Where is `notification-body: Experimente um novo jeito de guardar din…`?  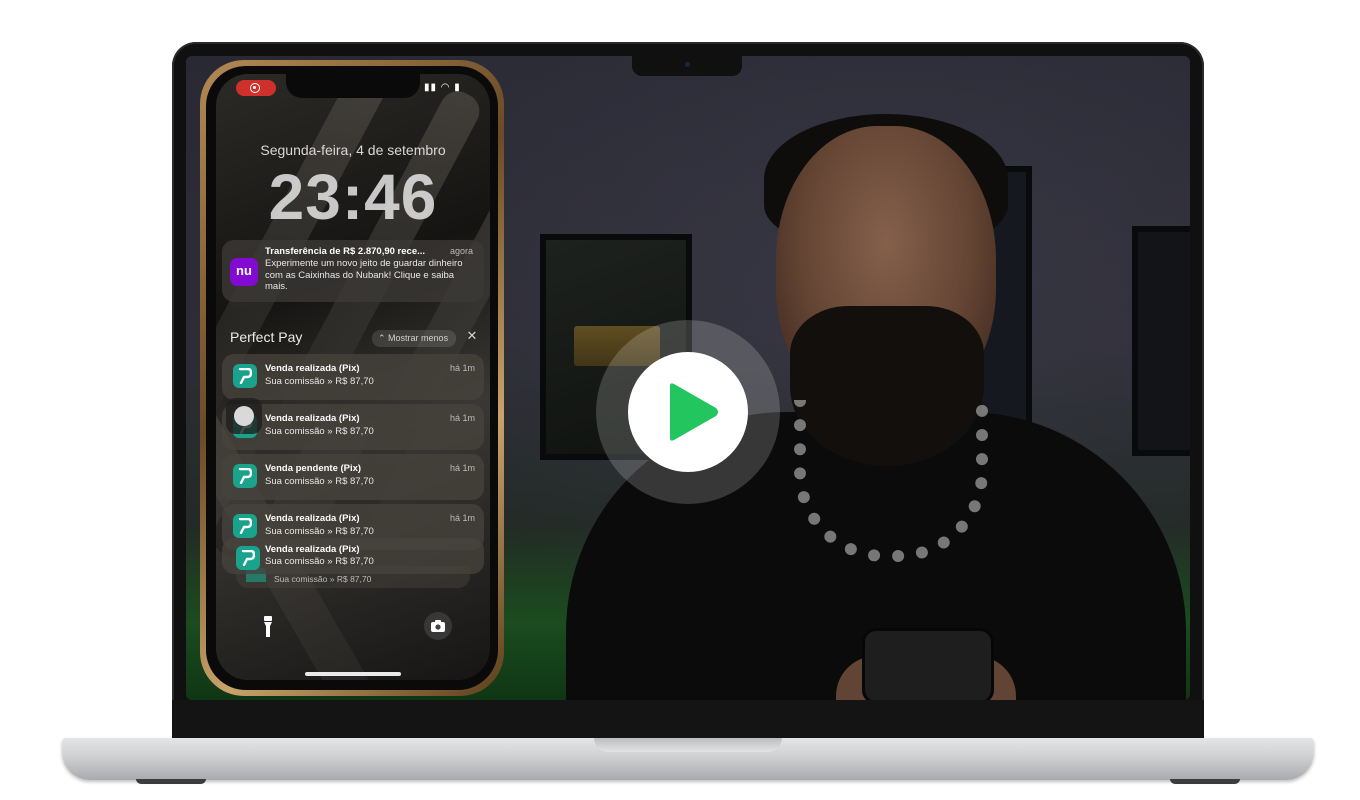
notification-body: Experimente um novo jeito de guardar din… is located at coordinates (364, 275).